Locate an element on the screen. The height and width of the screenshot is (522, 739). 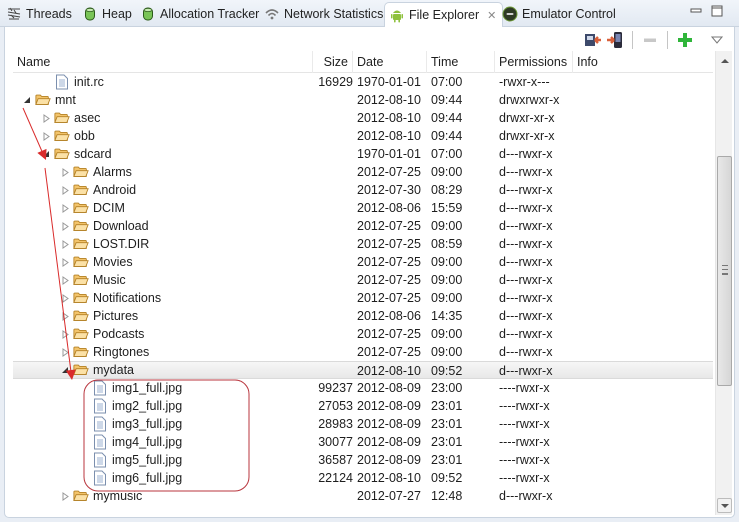
delete-button is located at coordinates (650, 40).